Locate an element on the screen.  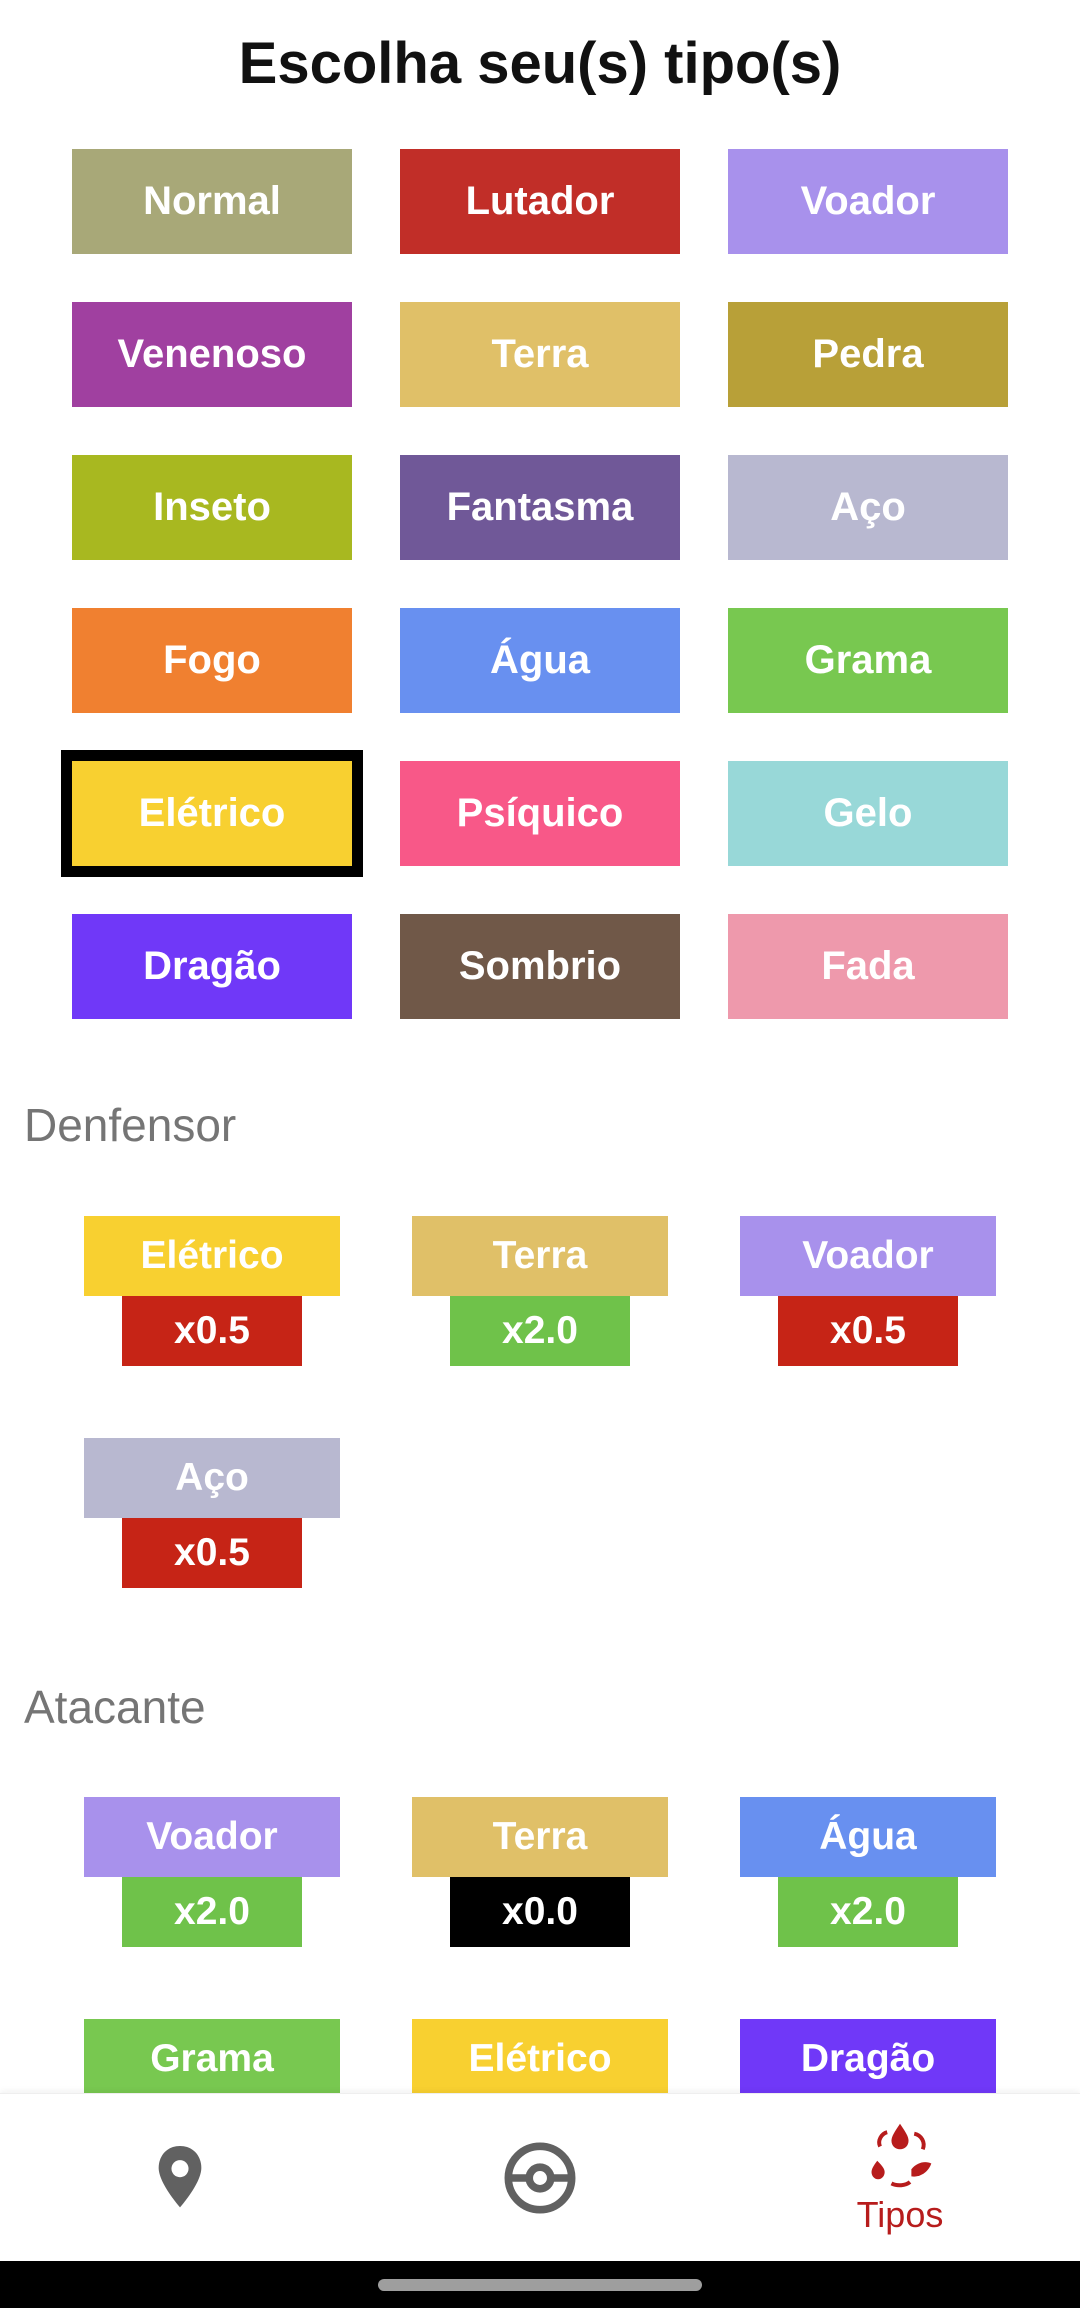
type-button-fogo: Fogo is located at coordinates (212, 660).